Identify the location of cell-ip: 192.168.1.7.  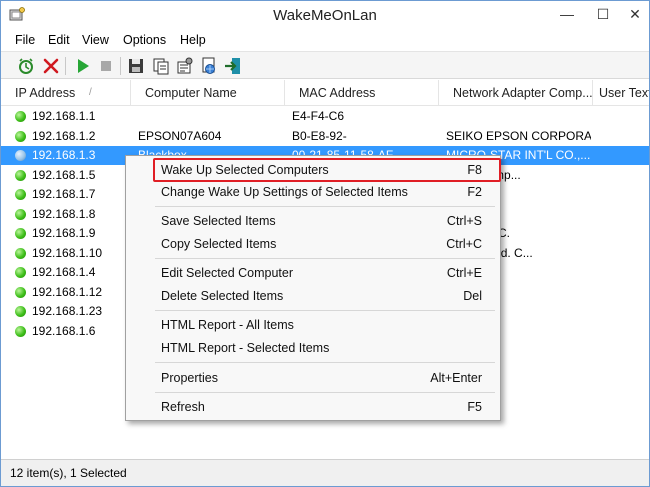
(64, 194).